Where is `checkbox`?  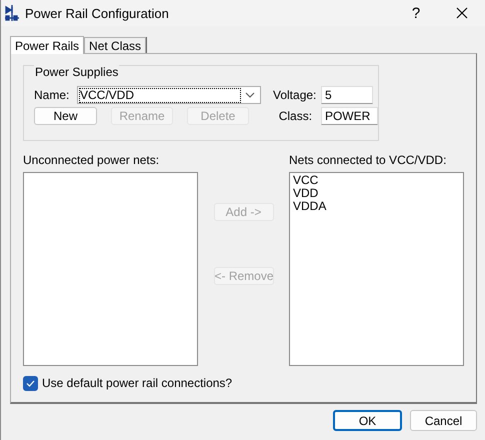
checkbox is located at coordinates (30, 383).